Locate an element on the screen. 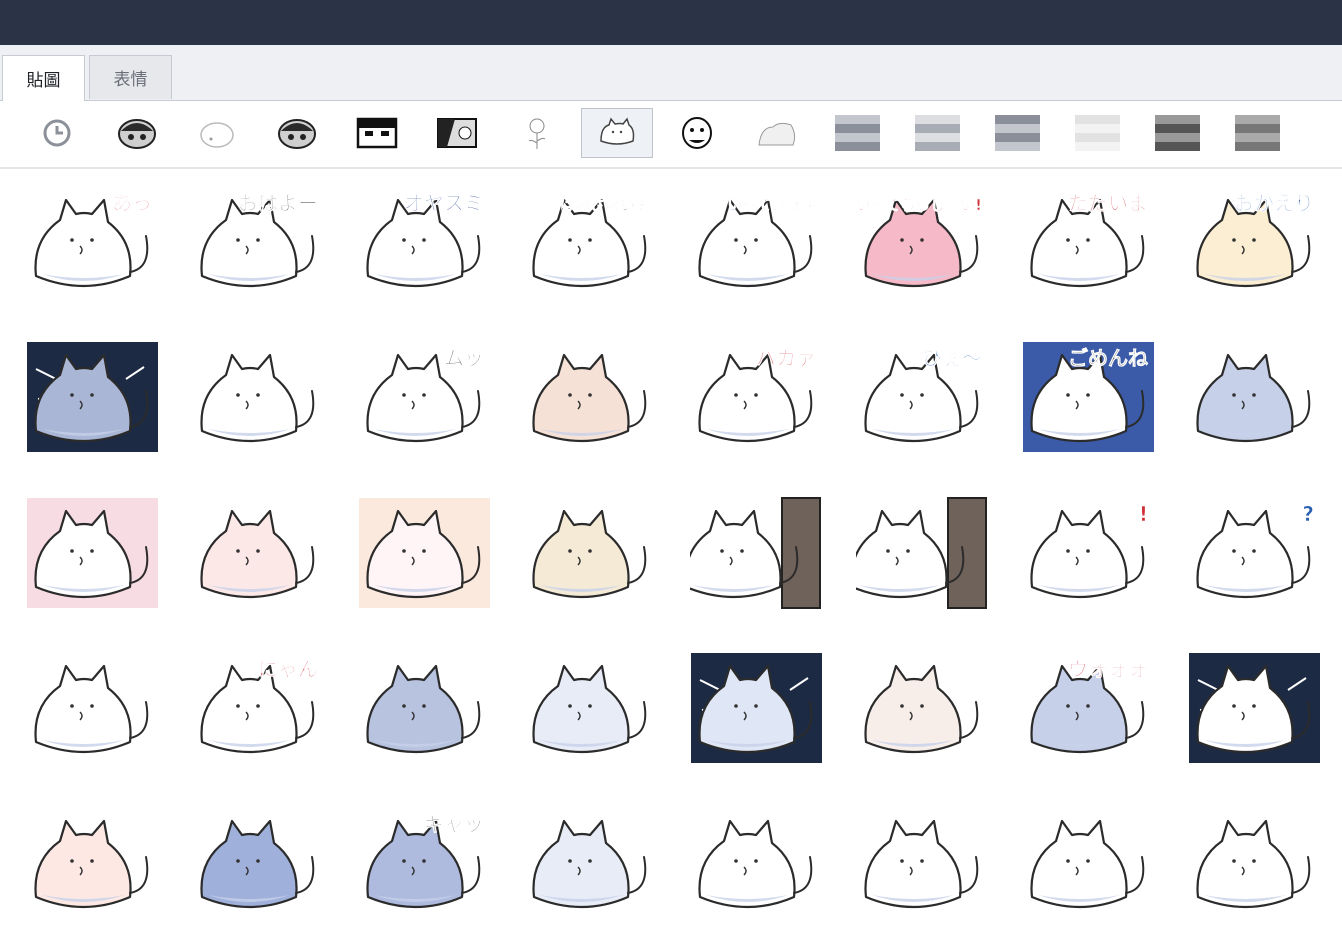  sticker-caption: ギャッ is located at coordinates (454, 824).